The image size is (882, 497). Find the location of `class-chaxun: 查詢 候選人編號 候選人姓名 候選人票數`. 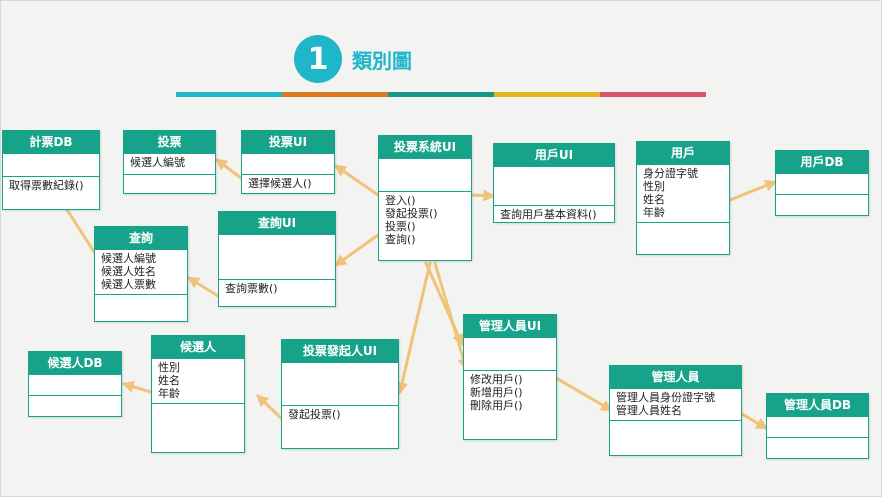

class-chaxun: 查詢 候選人編號 候選人姓名 候選人票數 is located at coordinates (141, 274).